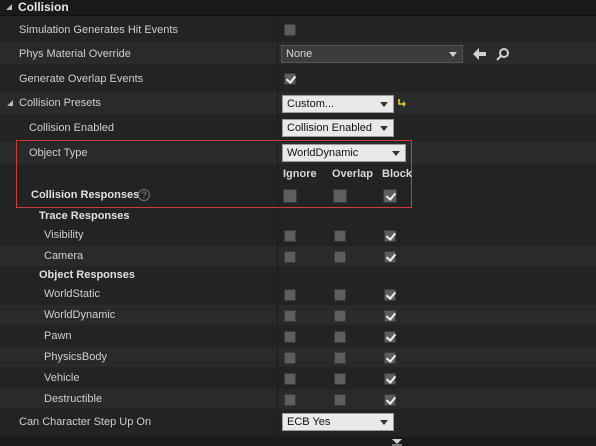 The height and width of the screenshot is (446, 596). I want to click on object-responses-heading: Object Responses, so click(87, 275).